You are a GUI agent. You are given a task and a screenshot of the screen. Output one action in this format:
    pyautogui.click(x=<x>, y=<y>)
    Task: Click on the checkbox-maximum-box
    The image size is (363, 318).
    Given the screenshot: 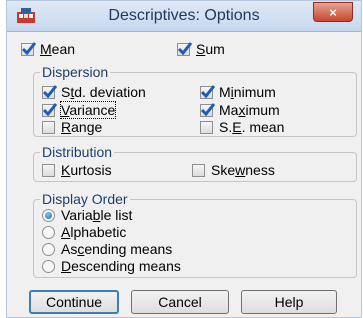 What is the action you would take?
    pyautogui.click(x=208, y=109)
    